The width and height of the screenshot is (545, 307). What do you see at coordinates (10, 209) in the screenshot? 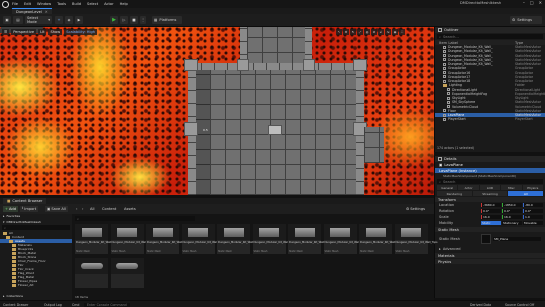
I see `add-button: + Add` at bounding box center [10, 209].